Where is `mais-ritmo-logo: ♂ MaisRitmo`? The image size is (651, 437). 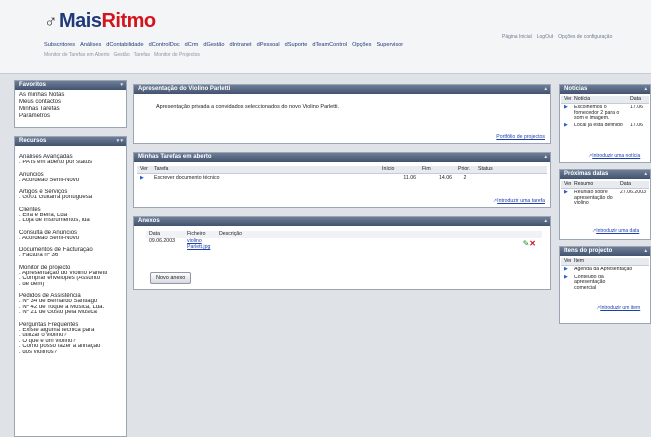
mais-ritmo-logo: ♂ MaisRitmo is located at coordinates (100, 21).